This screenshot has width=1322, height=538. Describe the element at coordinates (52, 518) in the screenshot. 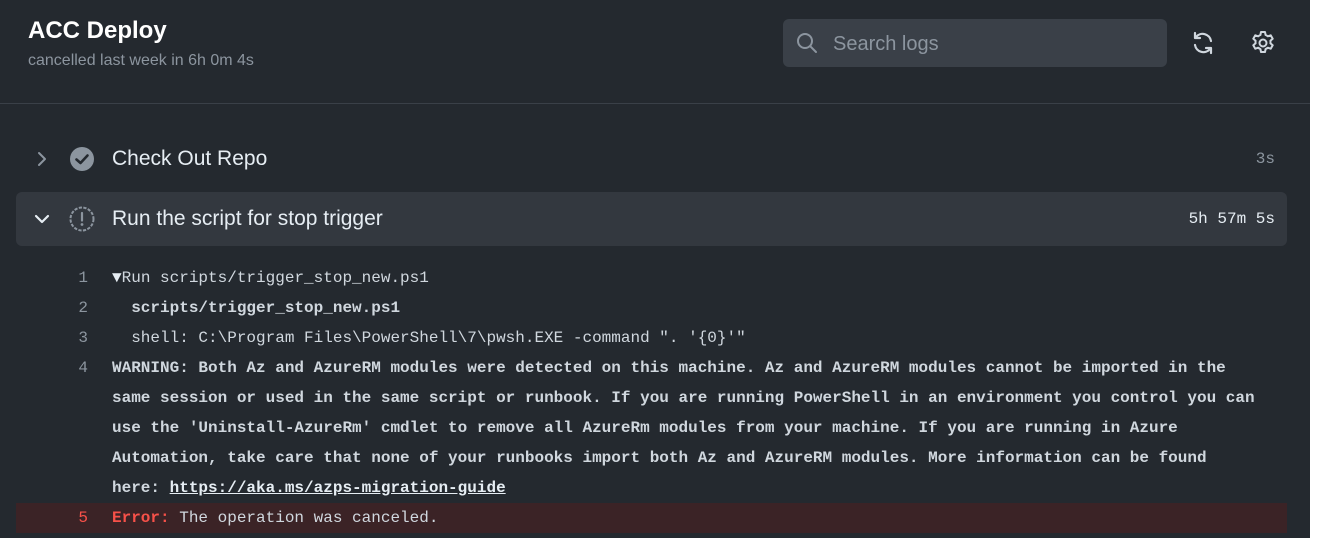

I see `line-number: 5` at that location.